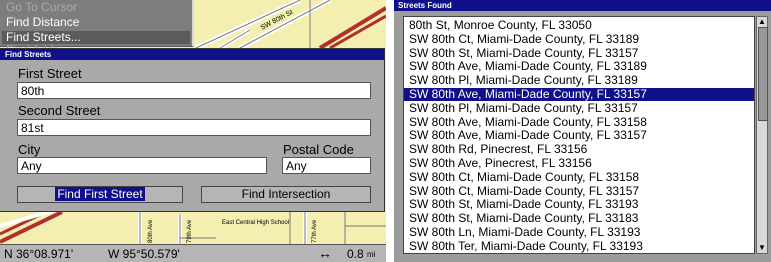 Image resolution: width=771 pixels, height=262 pixels. I want to click on scroll-thumb, so click(763, 74).